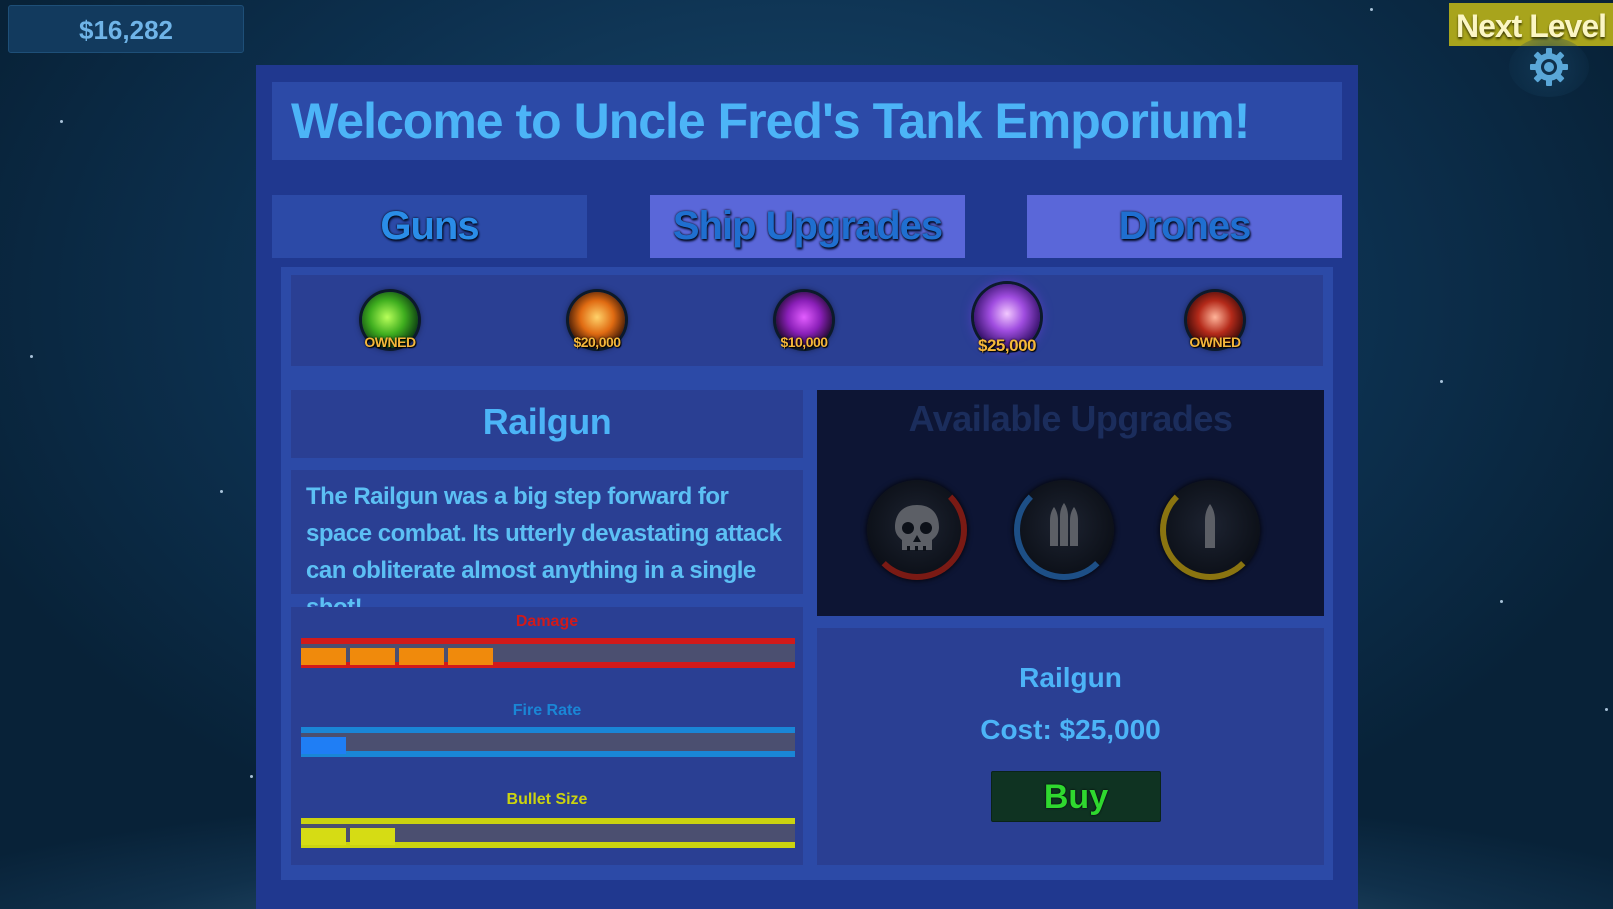 The width and height of the screenshot is (1613, 909). Describe the element at coordinates (429, 226) in the screenshot. I see `tab-guns: Guns` at that location.